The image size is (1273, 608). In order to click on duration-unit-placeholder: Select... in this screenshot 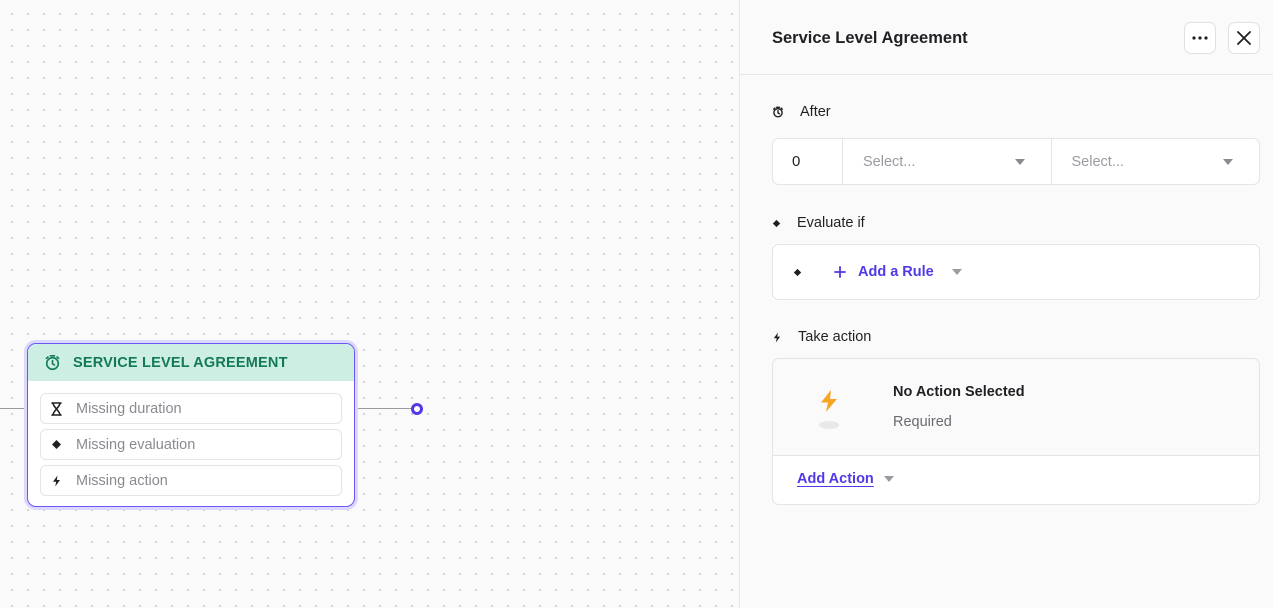, I will do `click(889, 161)`.